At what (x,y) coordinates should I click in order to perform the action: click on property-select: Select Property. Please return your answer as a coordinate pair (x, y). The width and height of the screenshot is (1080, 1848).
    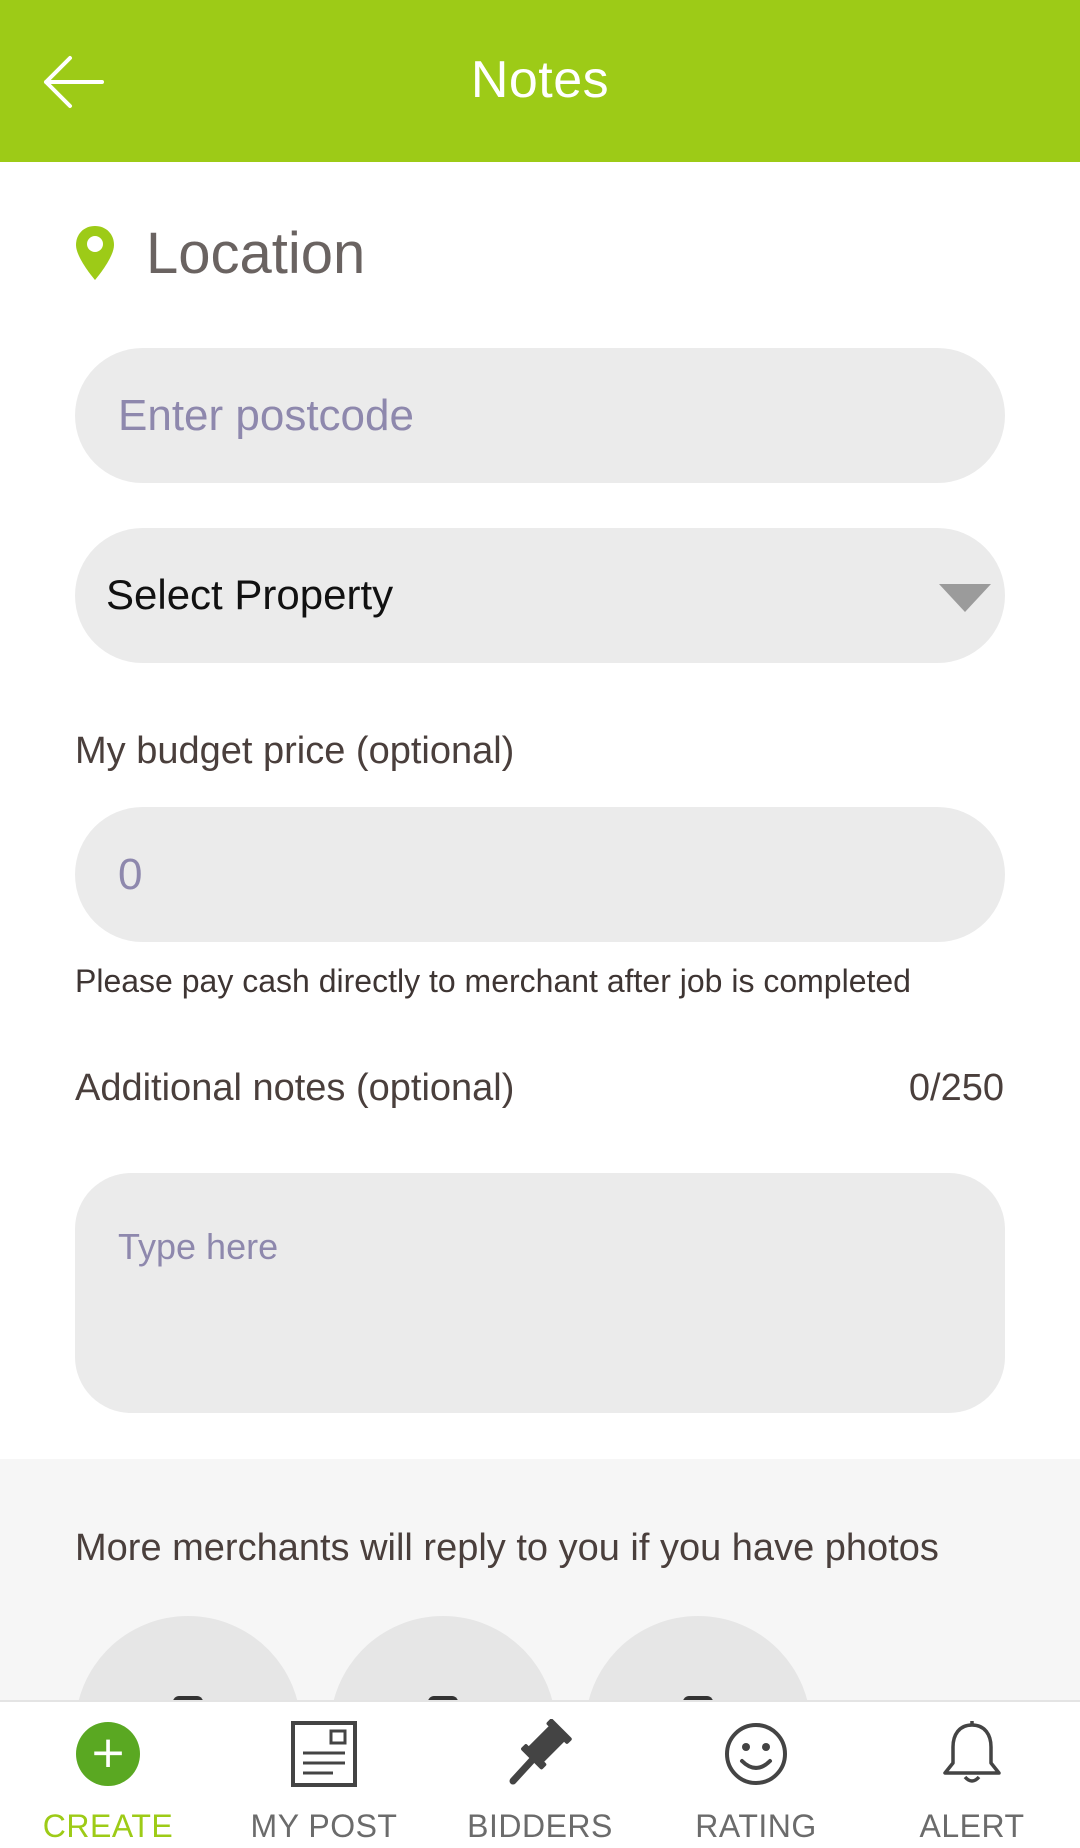
    Looking at the image, I should click on (540, 595).